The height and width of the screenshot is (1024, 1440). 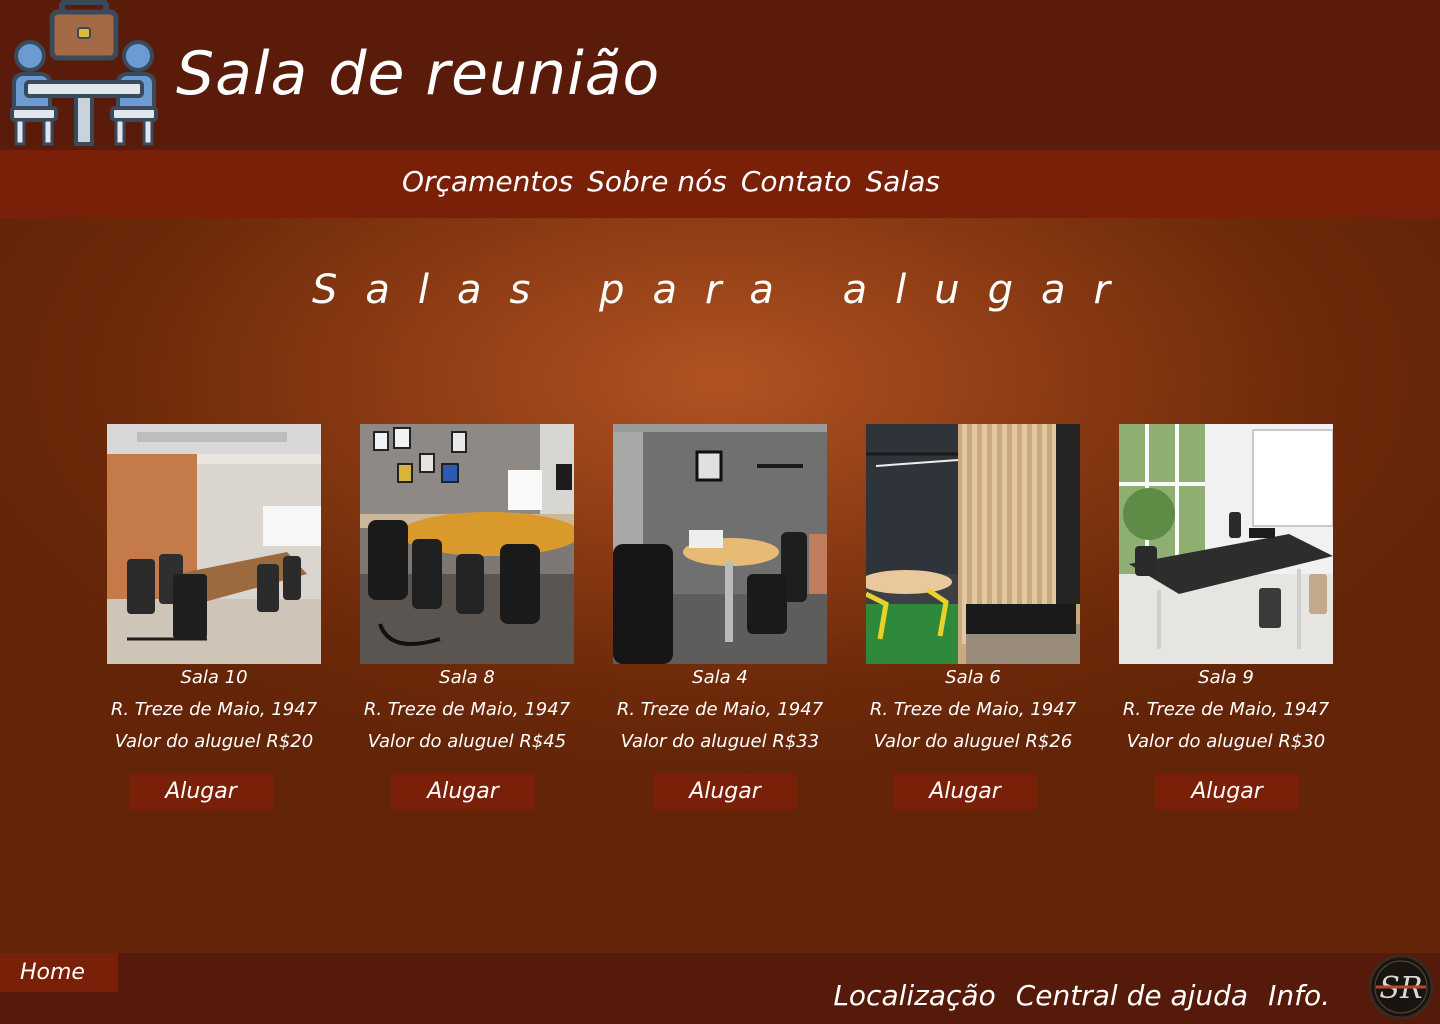 I want to click on footer-link-central-de-ajuda: Central de ajuda, so click(x=1132, y=996).